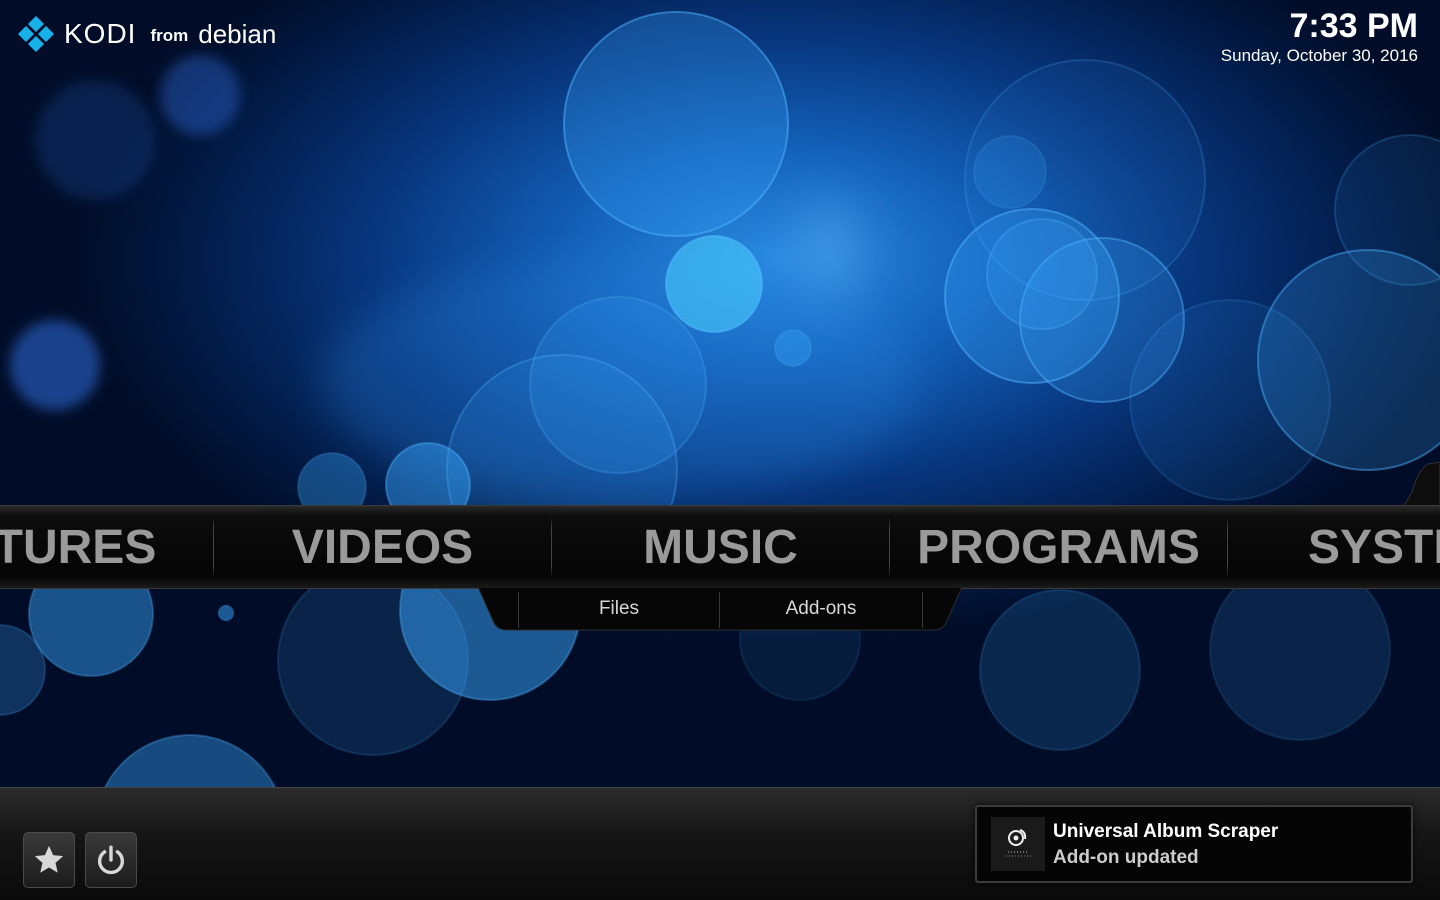  Describe the element at coordinates (382, 547) in the screenshot. I see `menu-item-videos: VIDEOS` at that location.